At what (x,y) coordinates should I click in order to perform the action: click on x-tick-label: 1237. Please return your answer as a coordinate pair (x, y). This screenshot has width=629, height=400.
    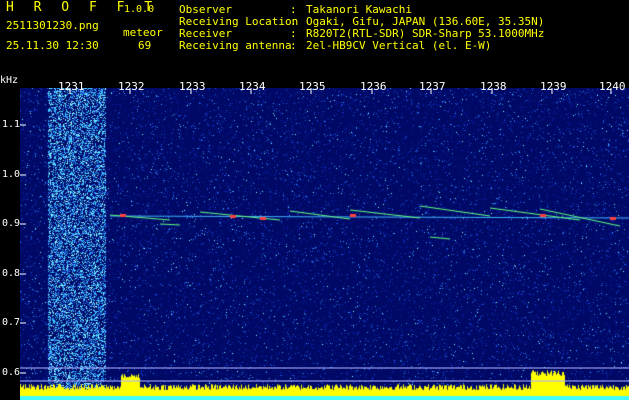
    Looking at the image, I should click on (432, 86).